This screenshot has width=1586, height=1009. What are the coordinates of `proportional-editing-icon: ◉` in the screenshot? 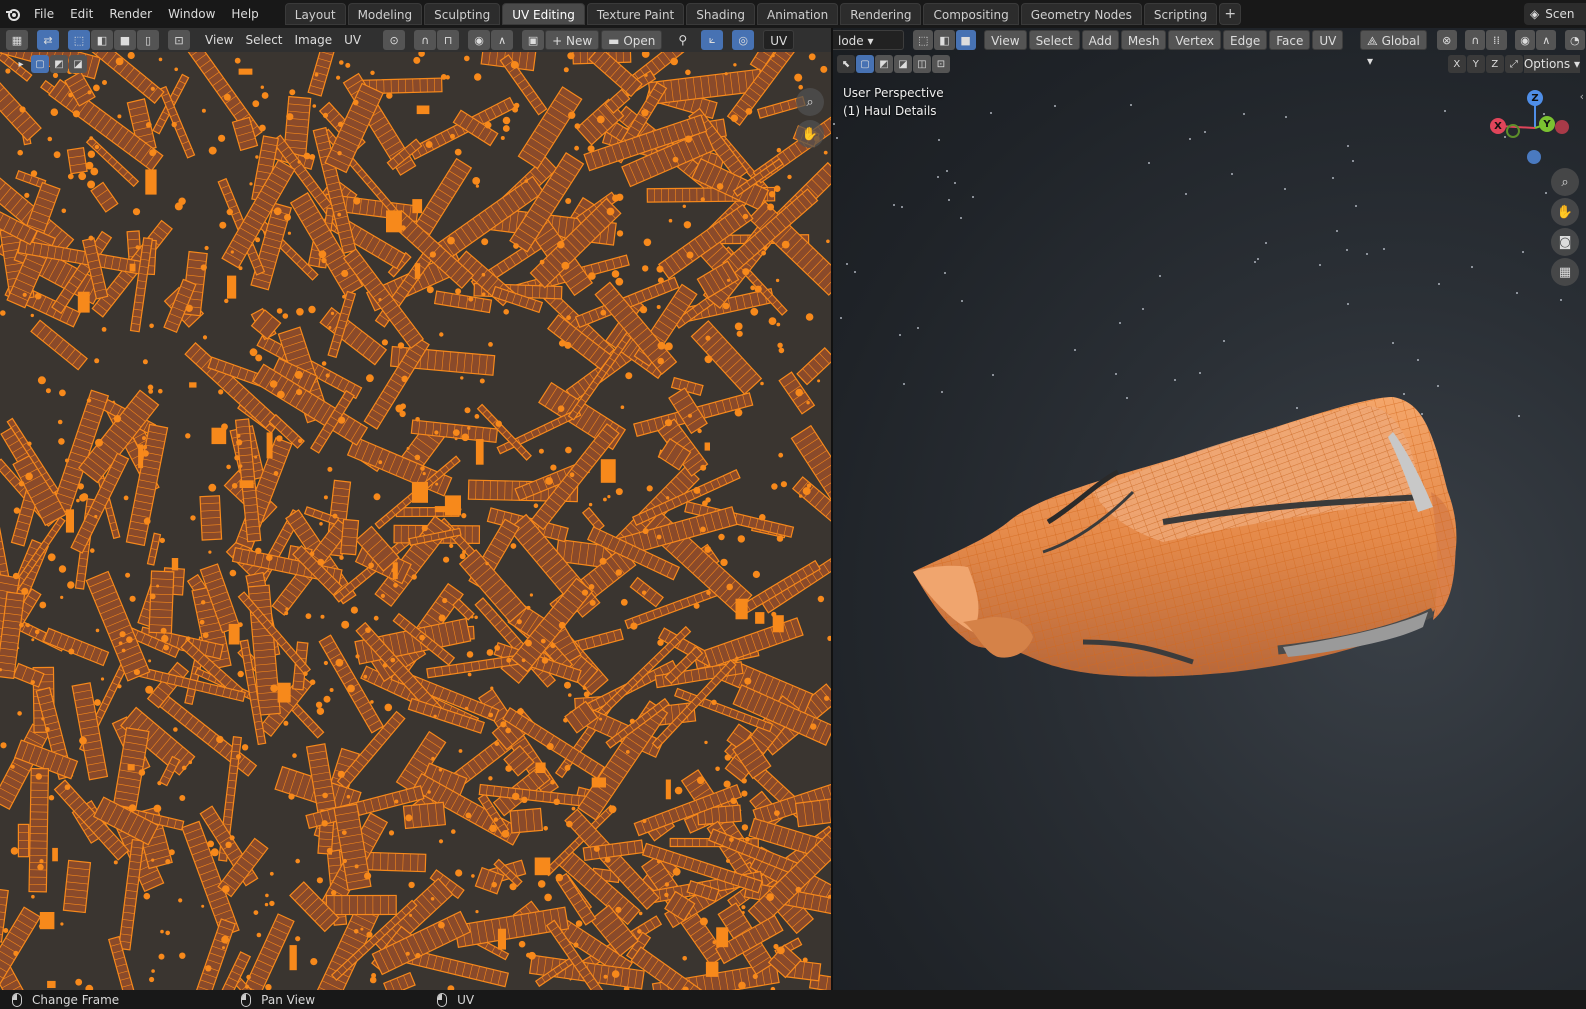 It's located at (1525, 40).